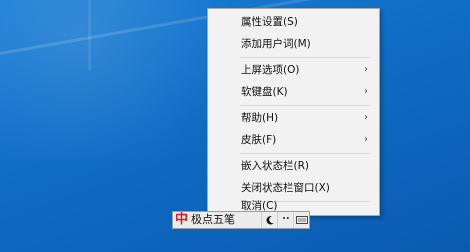 The height and width of the screenshot is (252, 470). Describe the element at coordinates (293, 118) in the screenshot. I see `menu-item-help: 帮助(H) ›` at that location.